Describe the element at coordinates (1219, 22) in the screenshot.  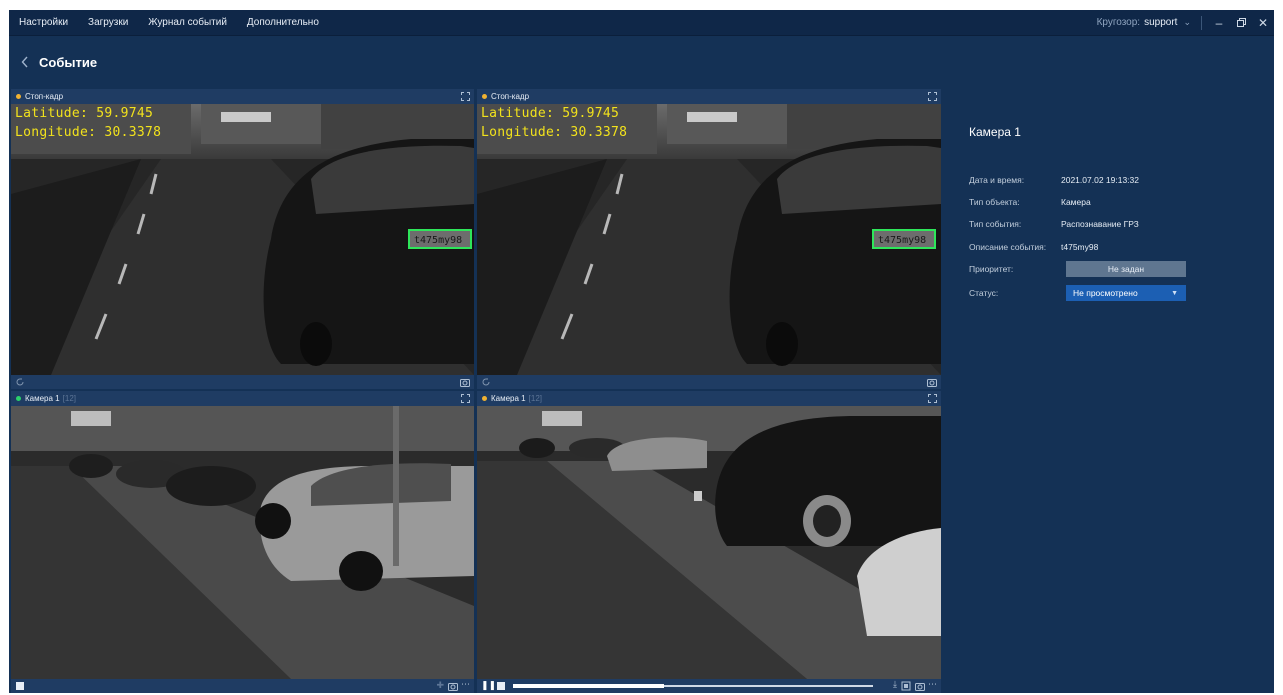
I see `minimize-icon: –` at that location.